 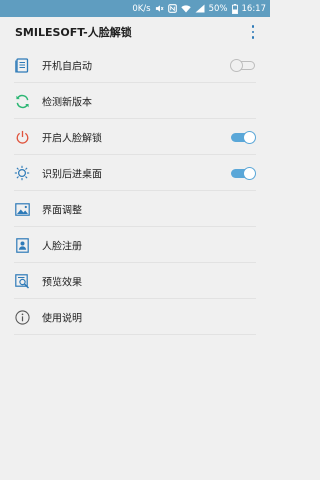 I want to click on setting-auto-start: 开机自启动, so click(x=135, y=65).